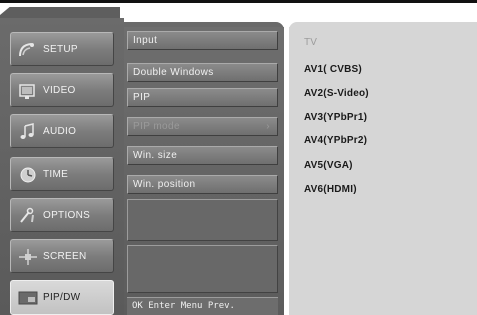  What do you see at coordinates (56, 174) in the screenshot?
I see `tab-label: TIME` at bounding box center [56, 174].